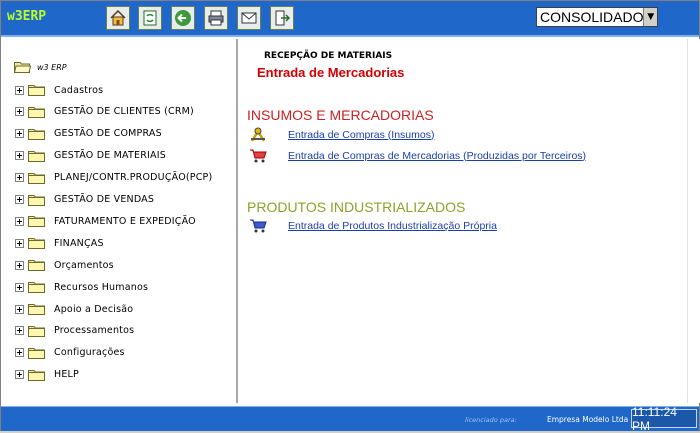 Image resolution: width=700 pixels, height=433 pixels. I want to click on tree-item: Recursos Humanos, so click(81, 287).